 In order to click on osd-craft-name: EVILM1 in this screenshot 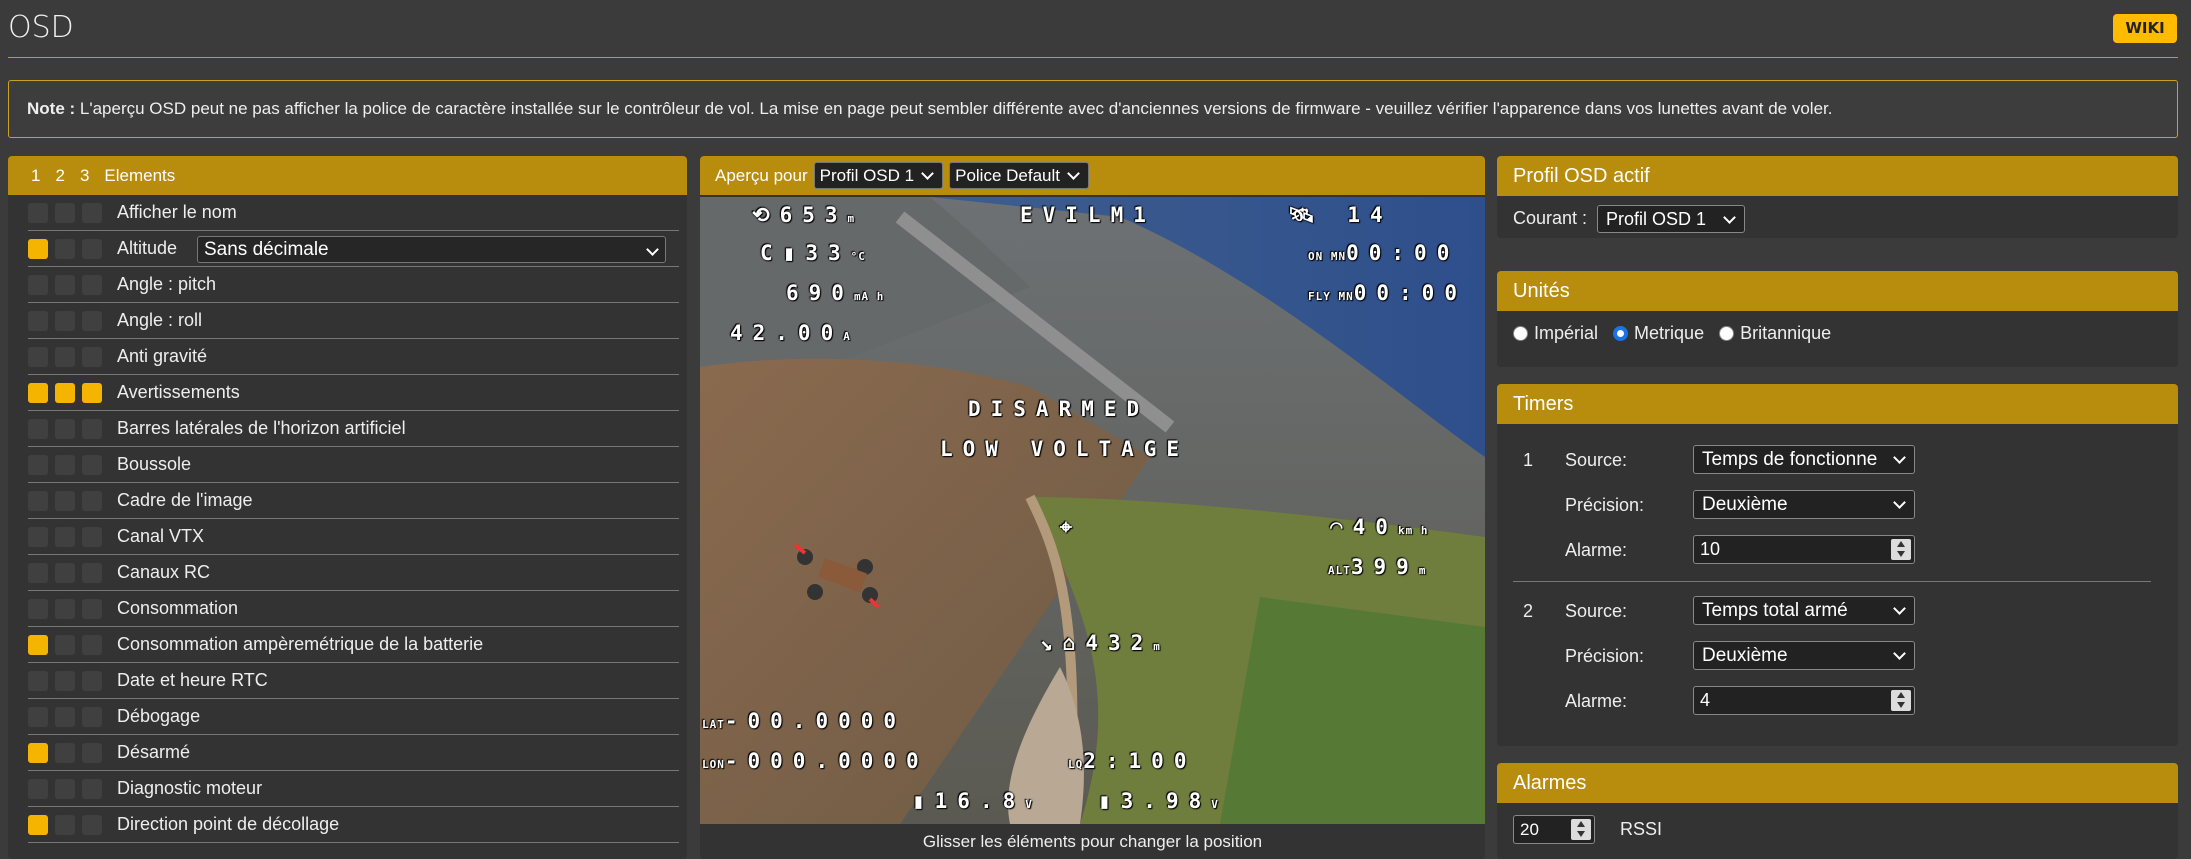, I will do `click(1088, 215)`.